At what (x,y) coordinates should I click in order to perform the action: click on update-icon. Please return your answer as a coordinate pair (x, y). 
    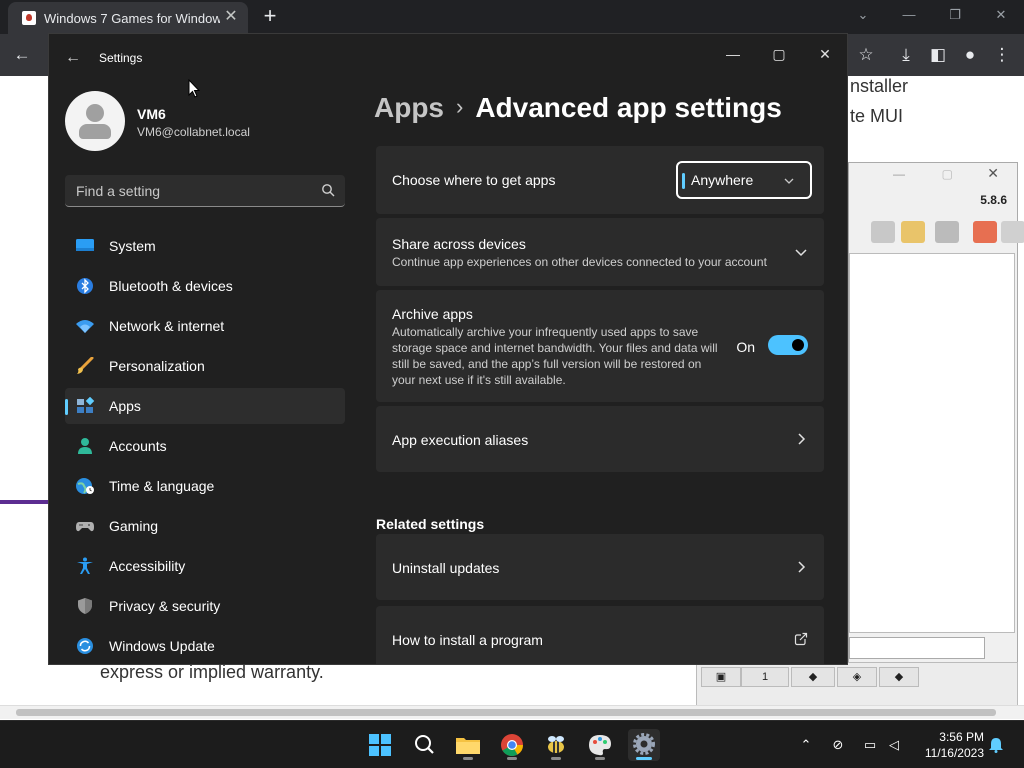
    Looking at the image, I should click on (85, 646).